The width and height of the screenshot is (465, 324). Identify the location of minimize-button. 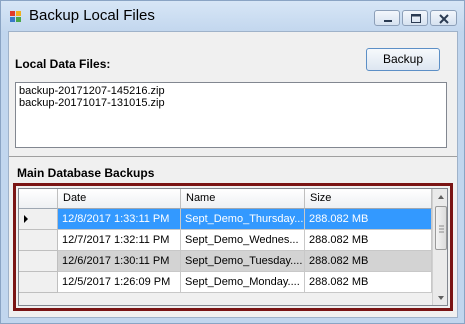
(387, 18).